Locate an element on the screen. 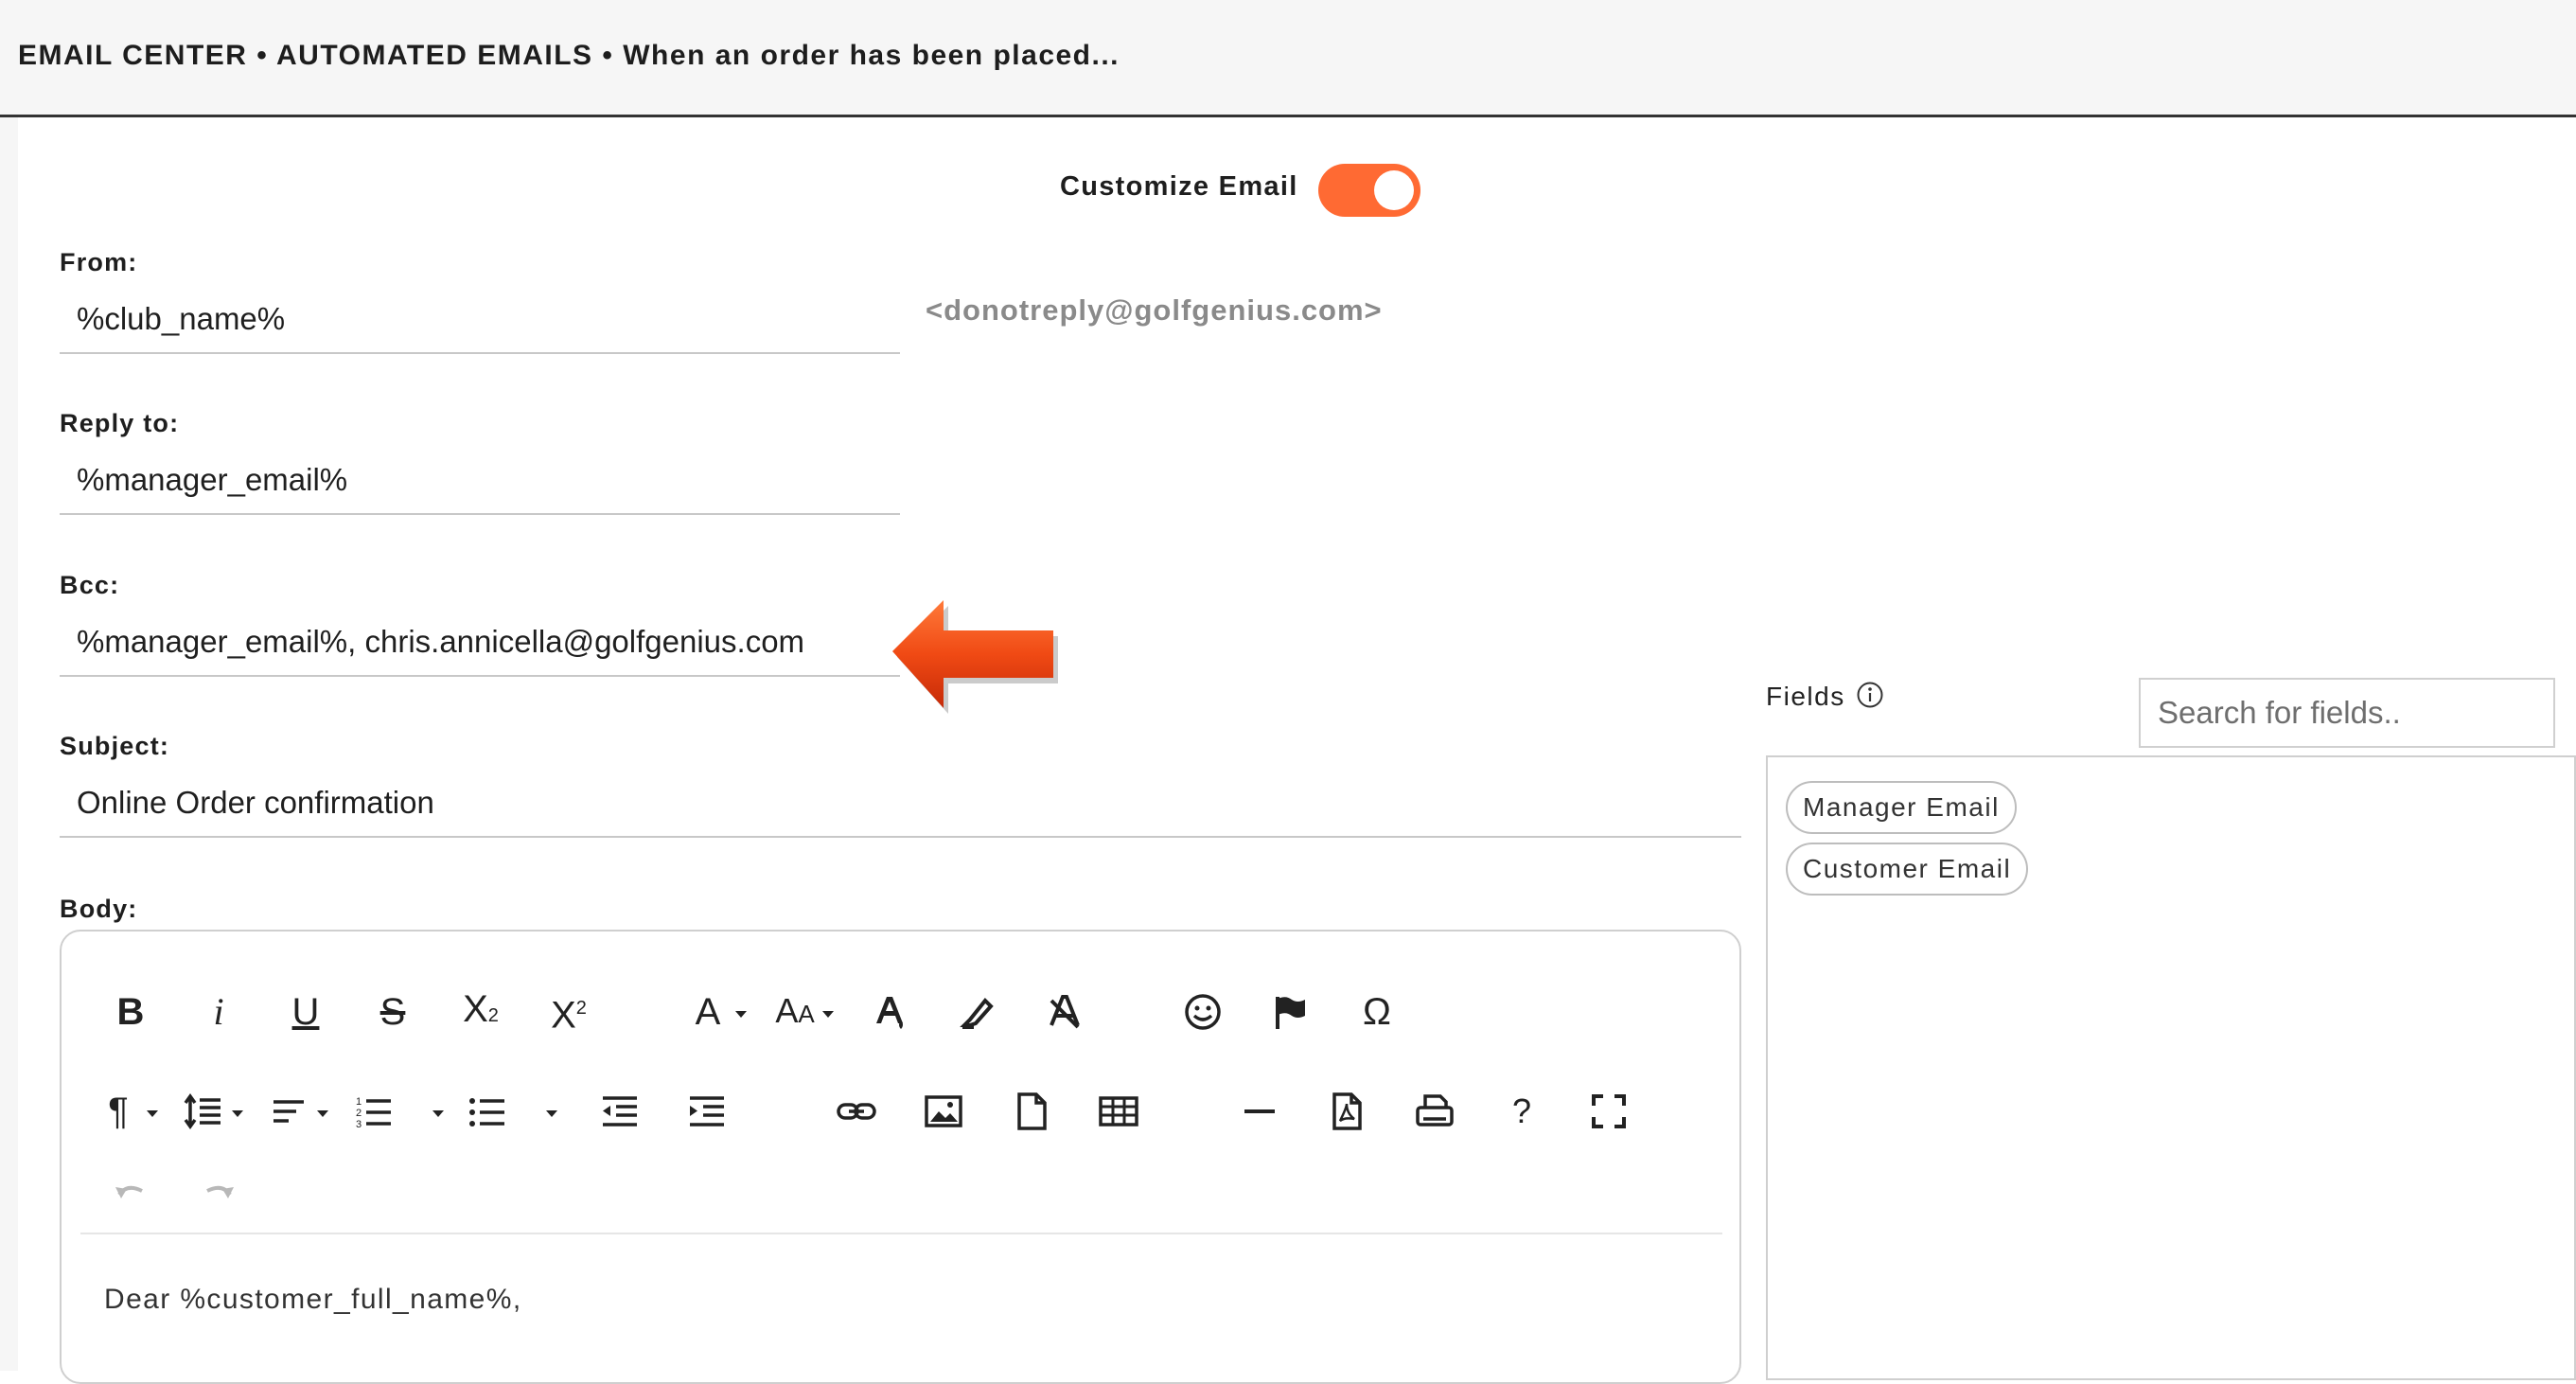 Image resolution: width=2576 pixels, height=1384 pixels. help-icon: ? is located at coordinates (1521, 1111).